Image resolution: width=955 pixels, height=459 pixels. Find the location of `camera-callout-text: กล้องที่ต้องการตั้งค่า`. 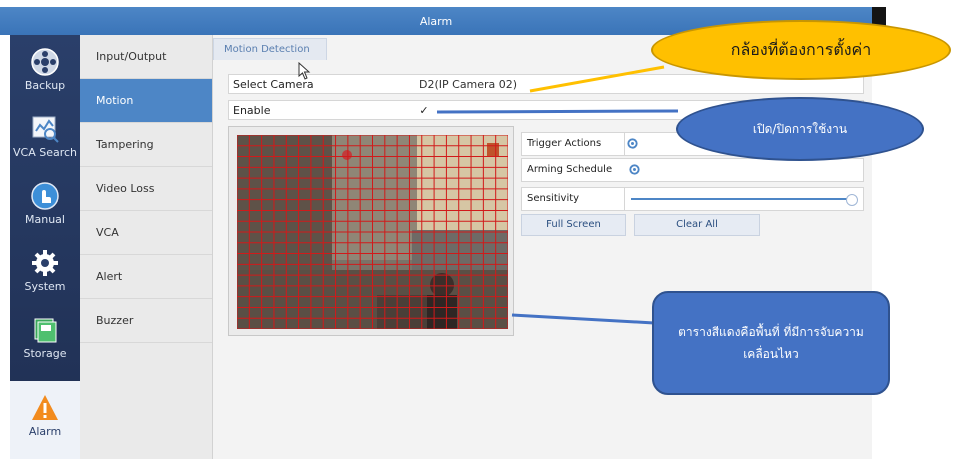

camera-callout-text: กล้องที่ต้องการตั้งค่า is located at coordinates (801, 49).